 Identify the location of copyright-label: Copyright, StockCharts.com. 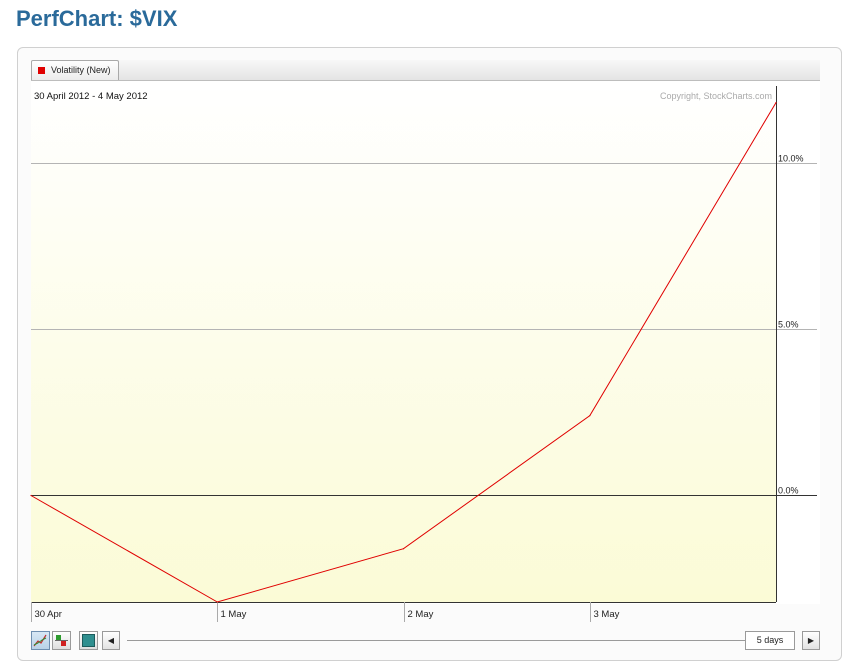
(716, 96).